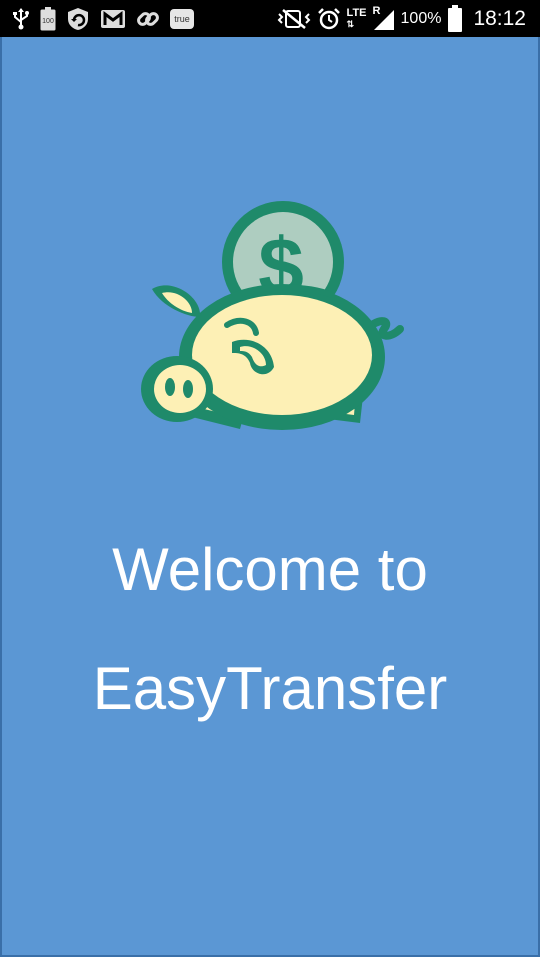 The image size is (540, 957). I want to click on gmail-icon, so click(113, 19).